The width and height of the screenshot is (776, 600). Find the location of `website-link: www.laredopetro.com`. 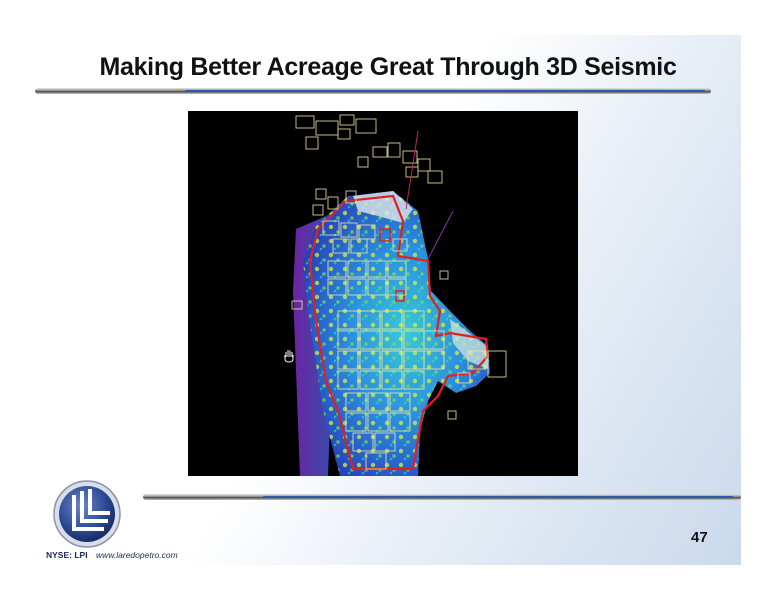

website-link: www.laredopetro.com is located at coordinates (137, 555).